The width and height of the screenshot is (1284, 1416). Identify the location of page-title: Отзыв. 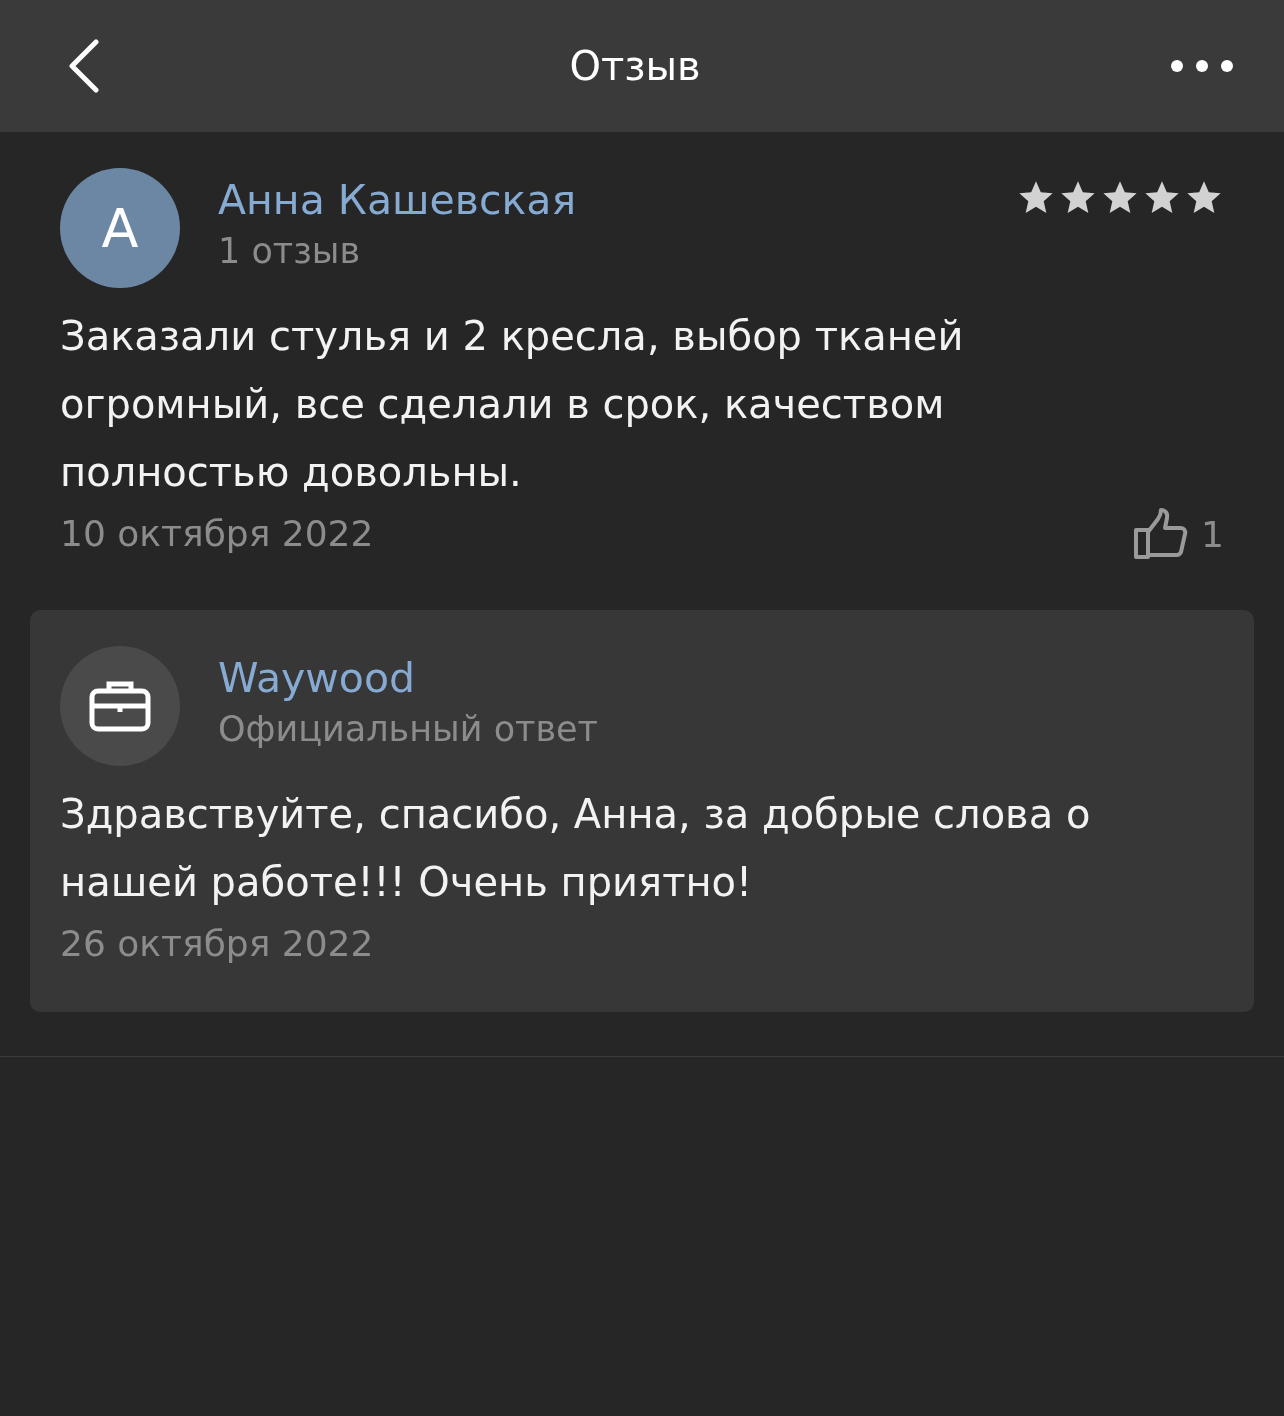
(635, 66).